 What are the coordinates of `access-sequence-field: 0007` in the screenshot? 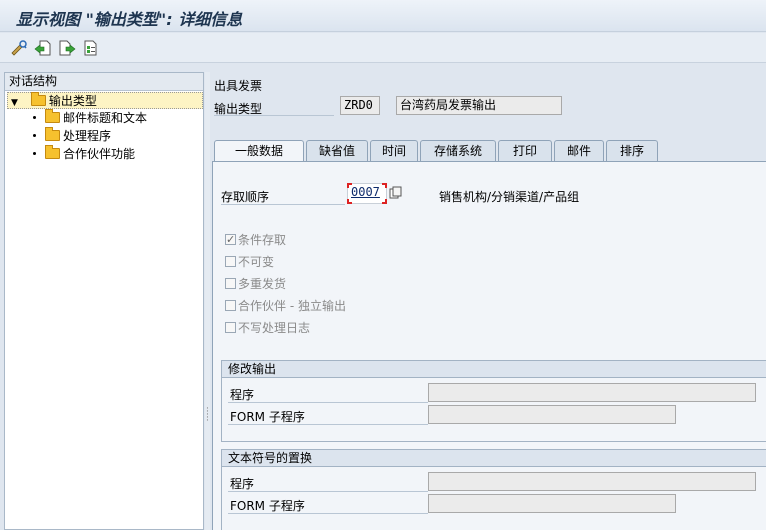 It's located at (367, 193).